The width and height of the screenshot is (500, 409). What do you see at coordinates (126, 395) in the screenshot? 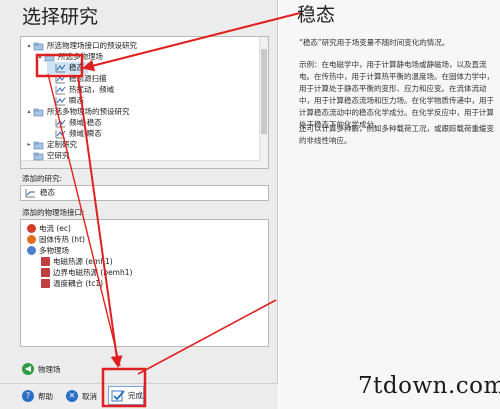
I see `done-button: 完成` at bounding box center [126, 395].